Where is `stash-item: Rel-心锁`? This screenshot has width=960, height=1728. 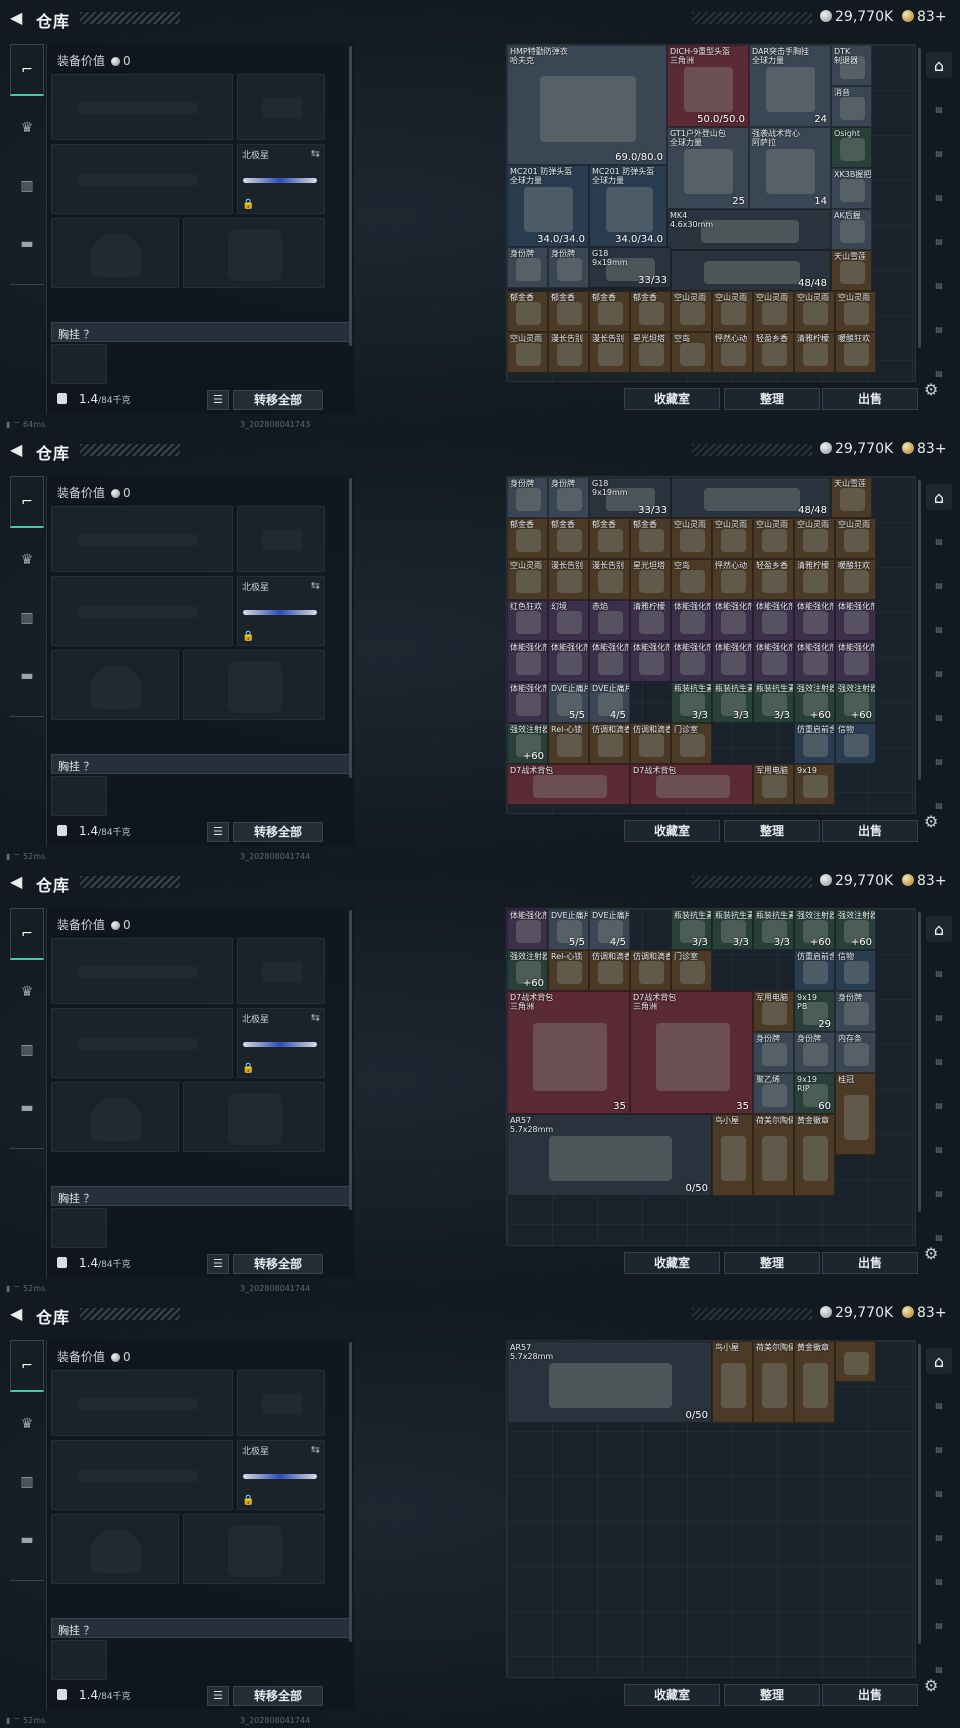
stash-item: Rel-心锁 is located at coordinates (568, 743).